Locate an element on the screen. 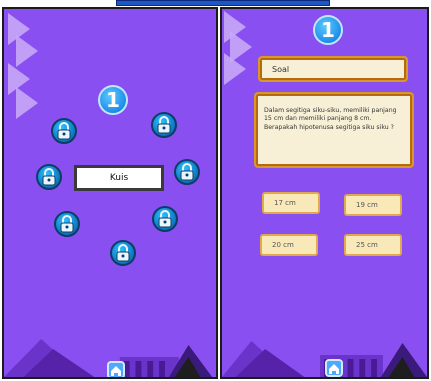  answer-option-3: 20 cm is located at coordinates (289, 245).